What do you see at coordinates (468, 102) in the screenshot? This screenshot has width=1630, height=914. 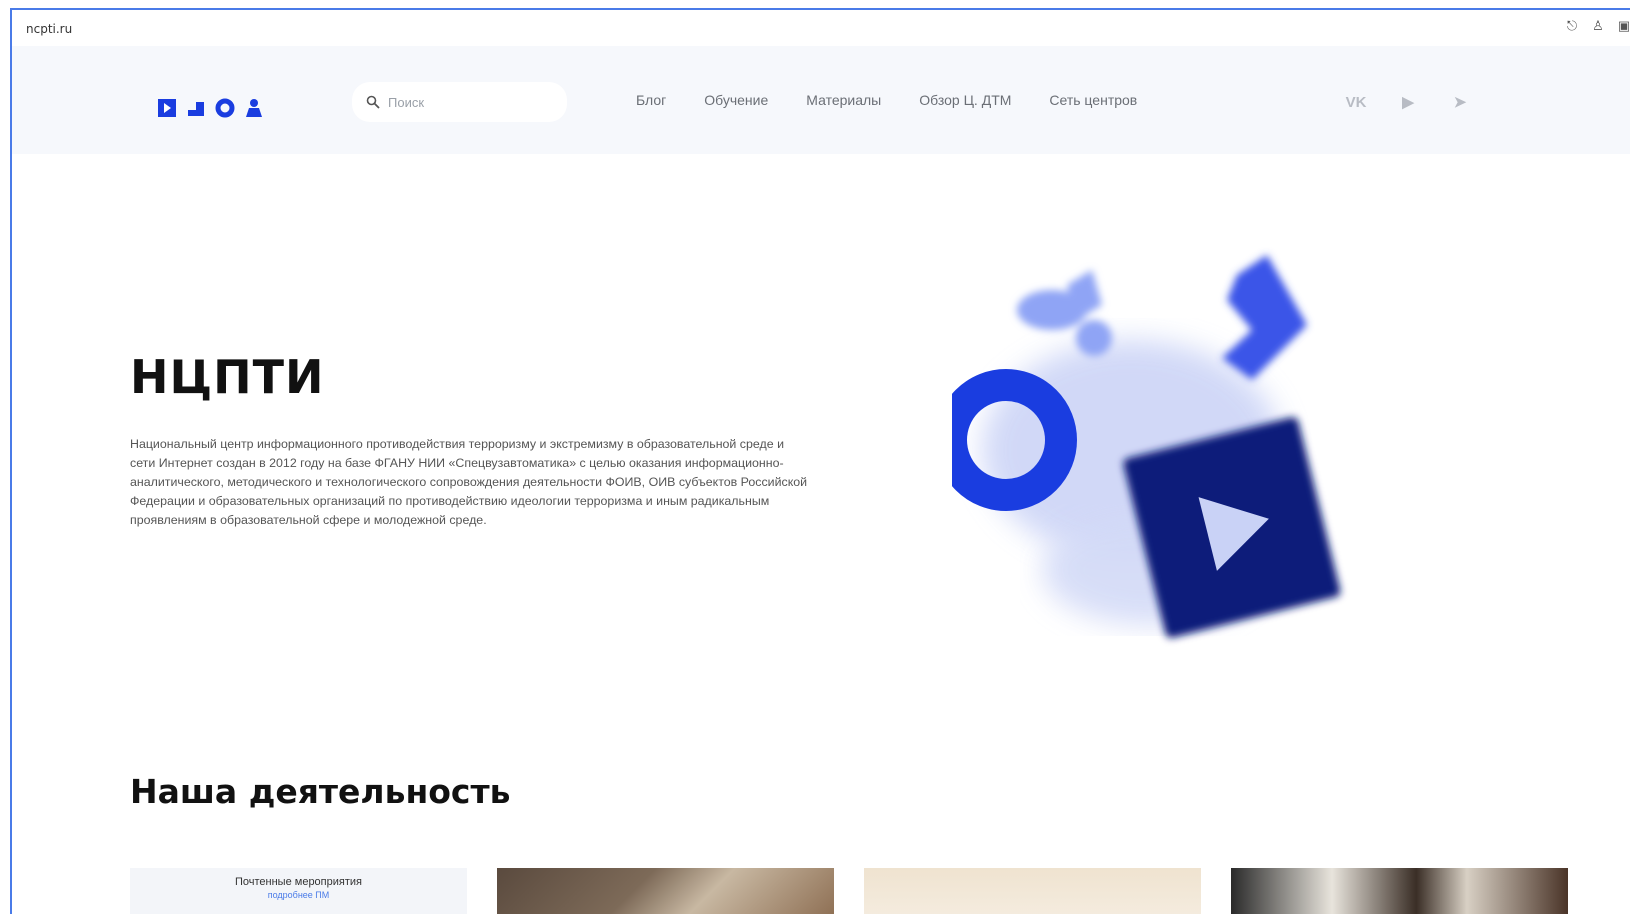 I see `search-input` at bounding box center [468, 102].